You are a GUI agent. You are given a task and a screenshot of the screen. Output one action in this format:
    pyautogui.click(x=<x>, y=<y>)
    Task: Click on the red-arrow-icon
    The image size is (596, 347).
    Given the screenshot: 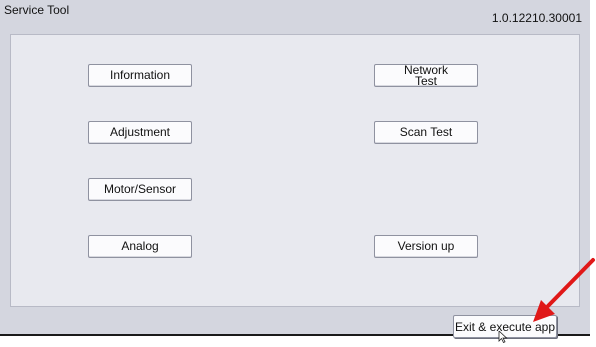 What is the action you would take?
    pyautogui.click(x=564, y=290)
    